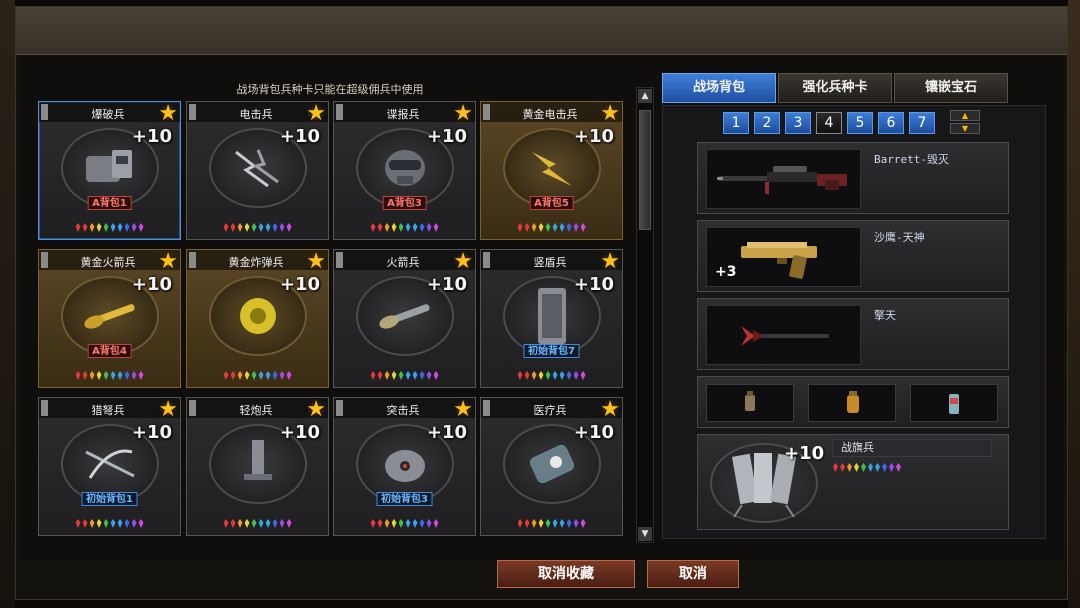  What do you see at coordinates (404, 170) in the screenshot?
I see `role-card: 谍报兵 ★ +10 A背包3` at bounding box center [404, 170].